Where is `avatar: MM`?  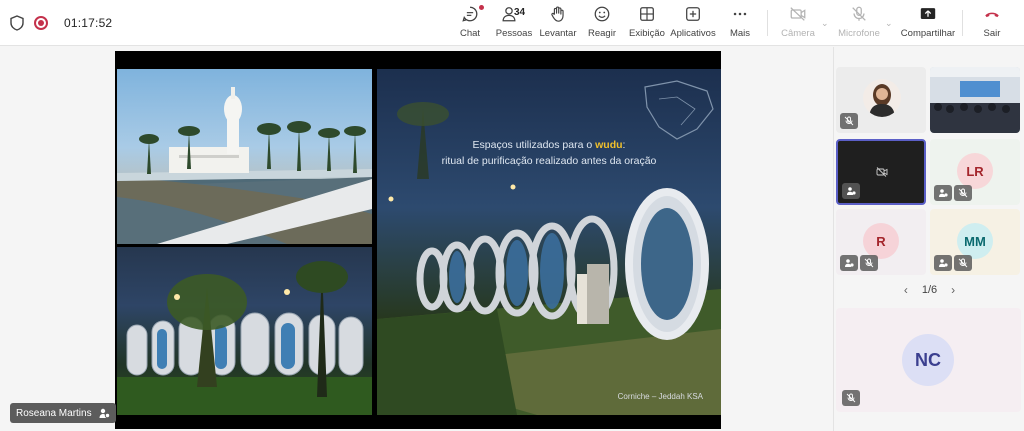 avatar: MM is located at coordinates (975, 241).